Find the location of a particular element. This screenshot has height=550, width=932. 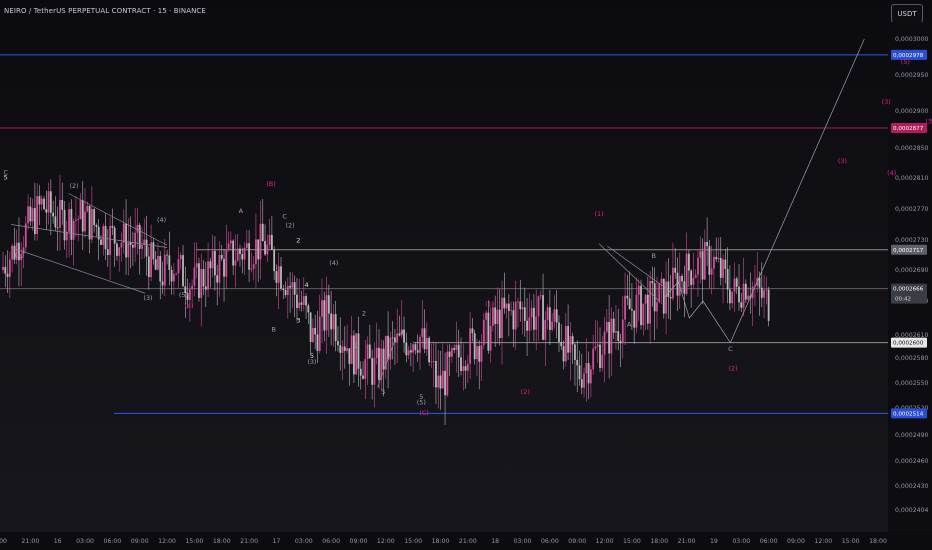

price-axis is located at coordinates (910, 277).